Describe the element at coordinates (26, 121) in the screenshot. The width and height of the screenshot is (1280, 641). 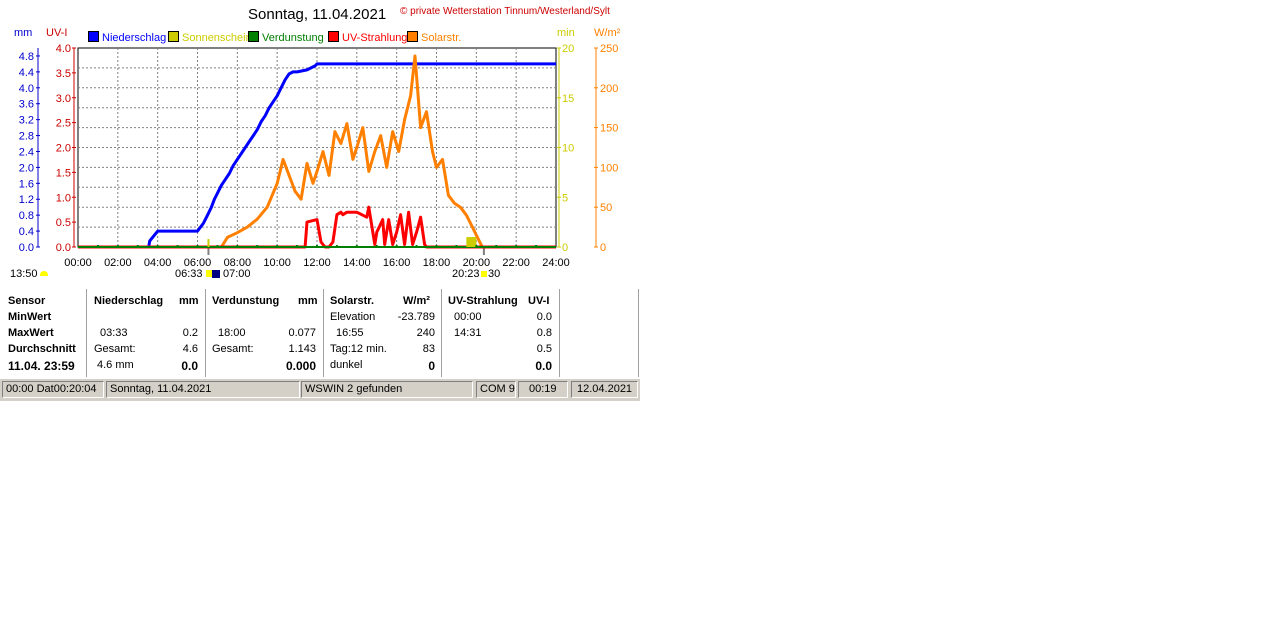
I see `mm-tick-label: 3.2` at that location.